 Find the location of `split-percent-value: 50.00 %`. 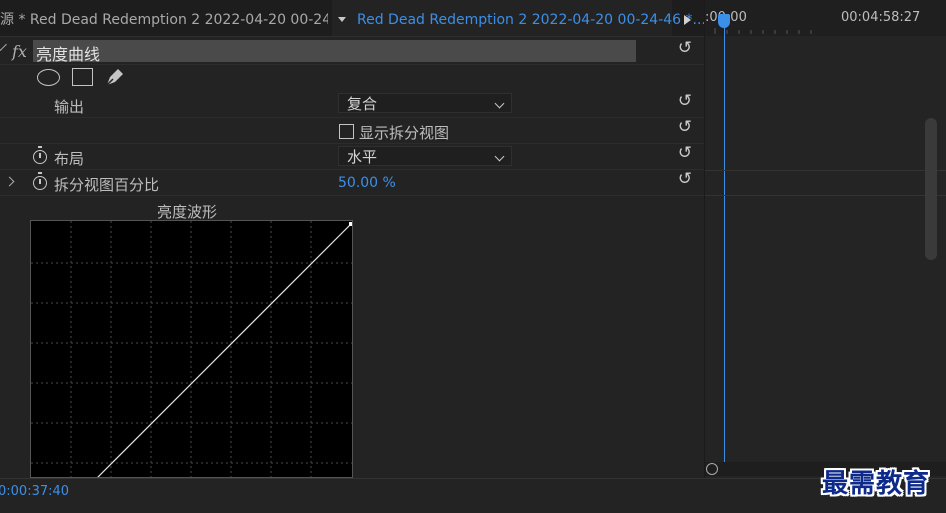

split-percent-value: 50.00 % is located at coordinates (367, 183).